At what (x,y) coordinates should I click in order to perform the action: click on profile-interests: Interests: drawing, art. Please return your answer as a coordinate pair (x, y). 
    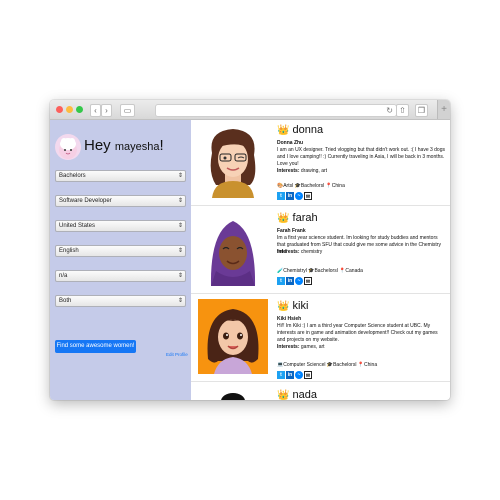
    Looking at the image, I should click on (302, 171).